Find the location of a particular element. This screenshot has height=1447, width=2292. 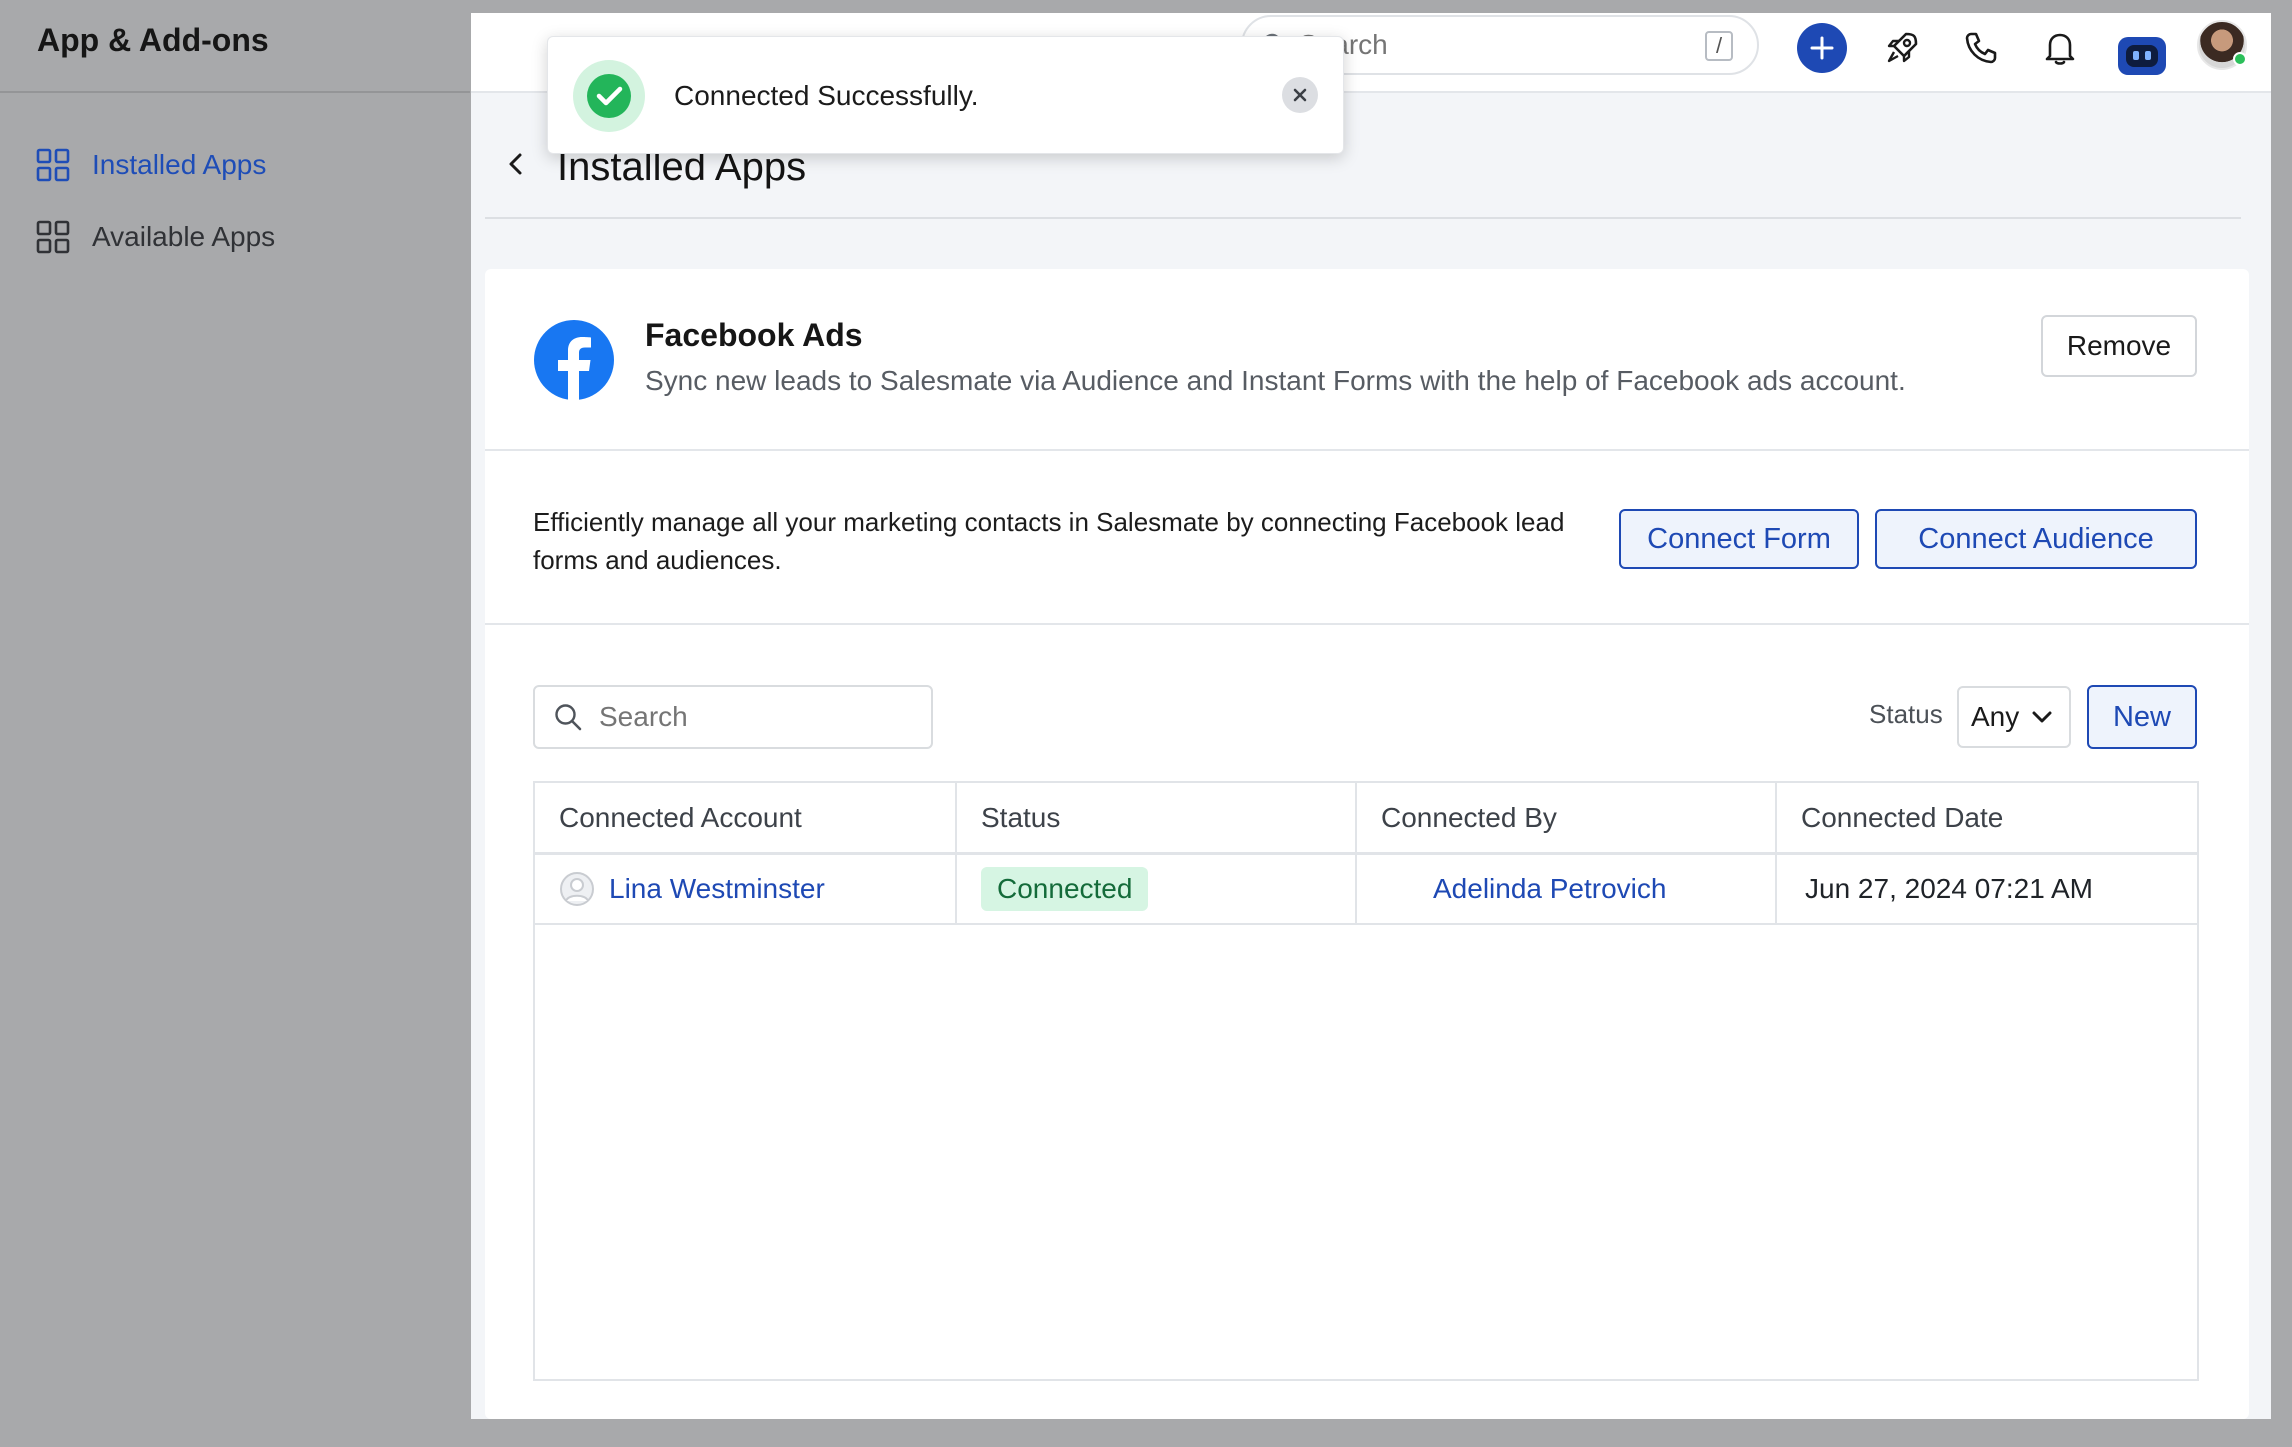

phone-button is located at coordinates (1981, 48).